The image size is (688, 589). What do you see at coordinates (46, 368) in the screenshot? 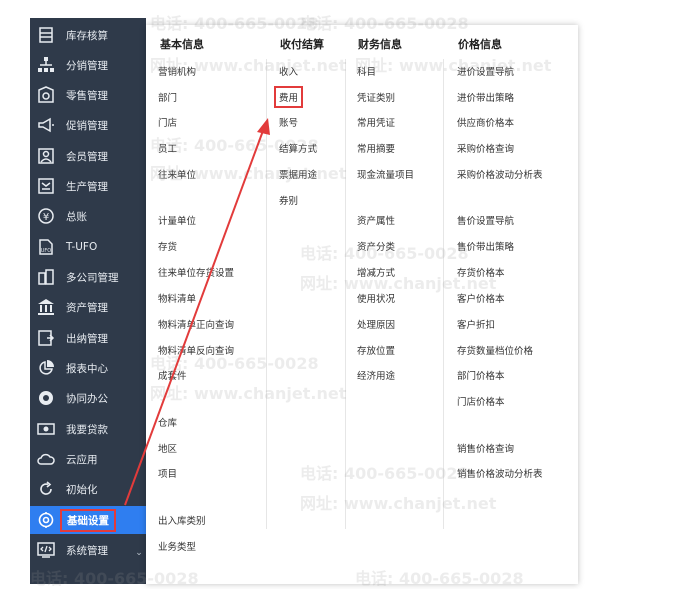
I see `pie-chart-icon` at bounding box center [46, 368].